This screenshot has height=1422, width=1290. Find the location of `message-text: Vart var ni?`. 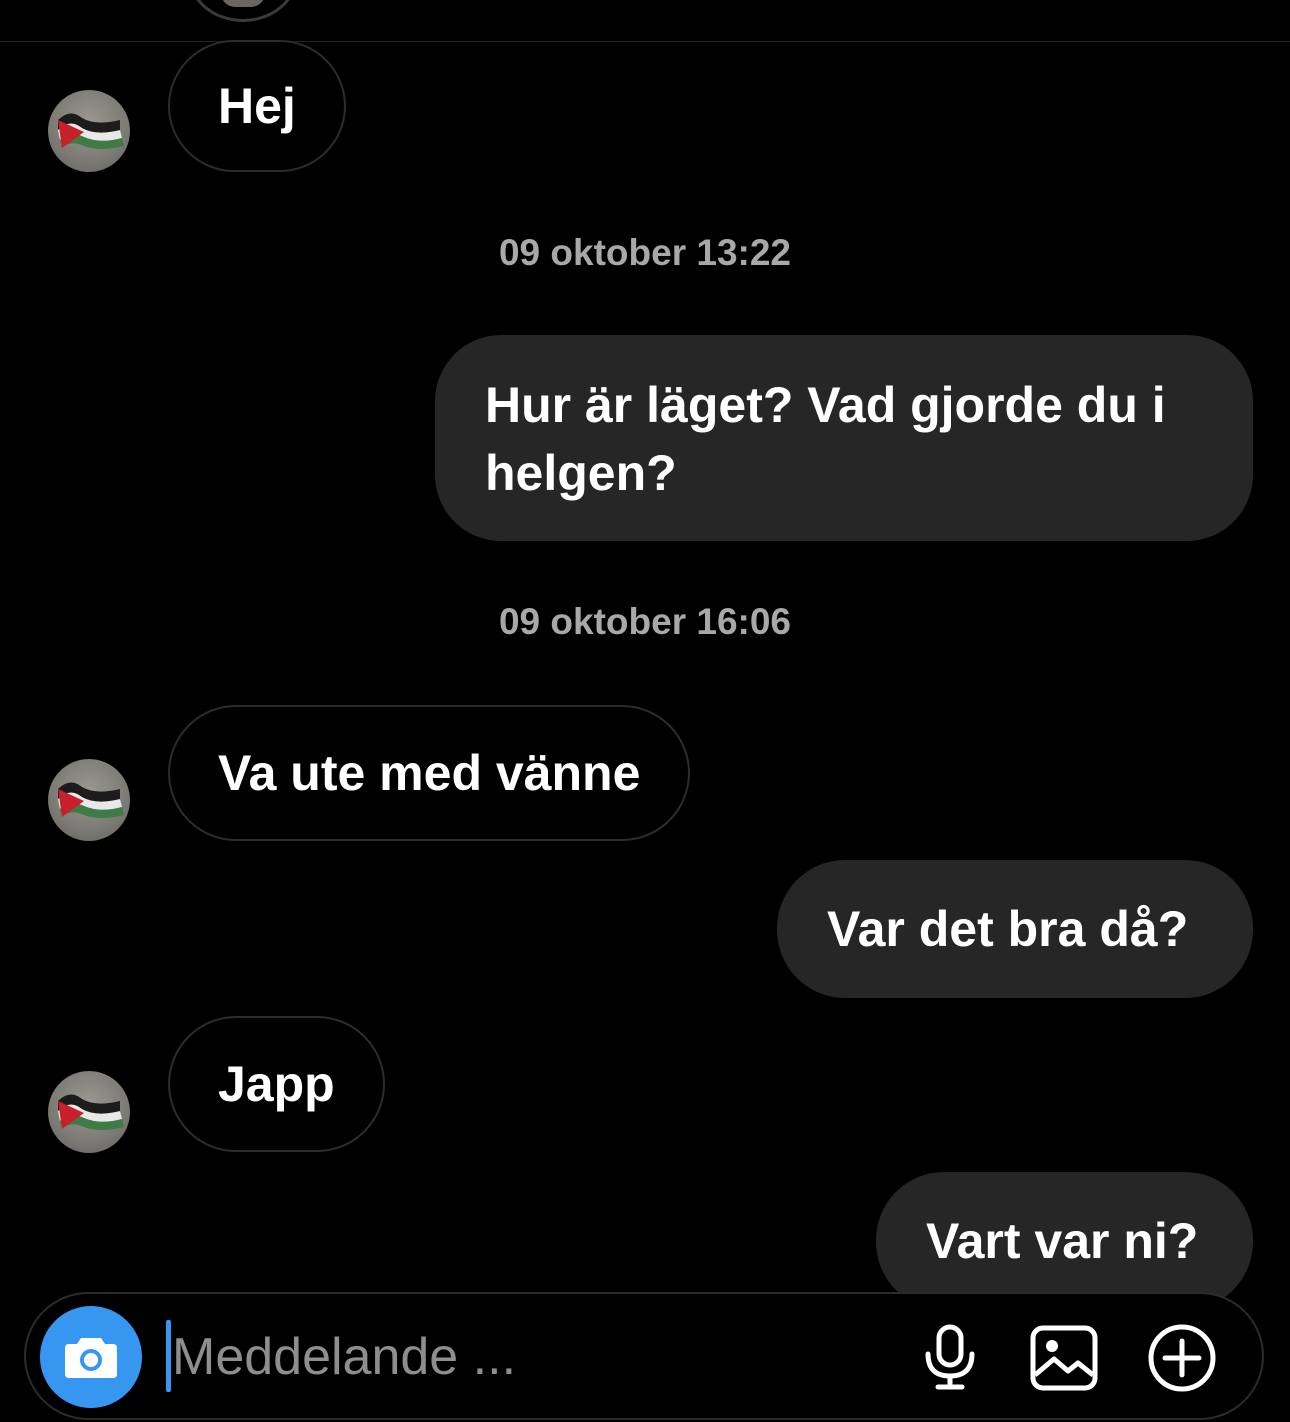

message-text: Vart var ni? is located at coordinates (1062, 1241).